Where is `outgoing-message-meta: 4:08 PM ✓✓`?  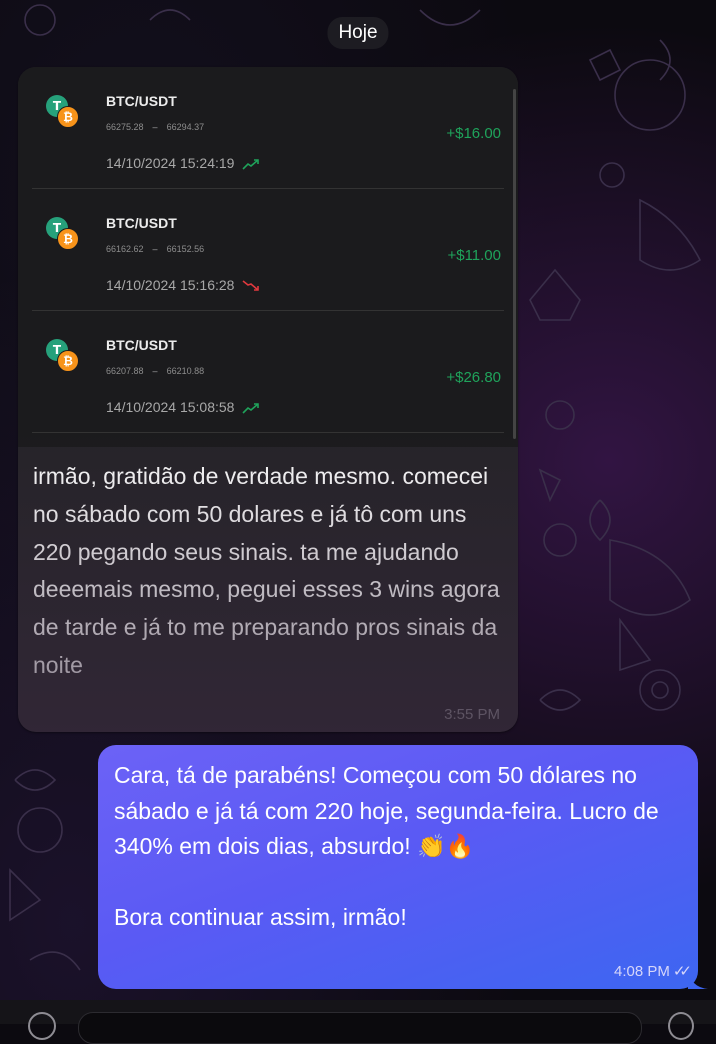
outgoing-message-meta: 4:08 PM ✓✓ is located at coordinates (652, 971).